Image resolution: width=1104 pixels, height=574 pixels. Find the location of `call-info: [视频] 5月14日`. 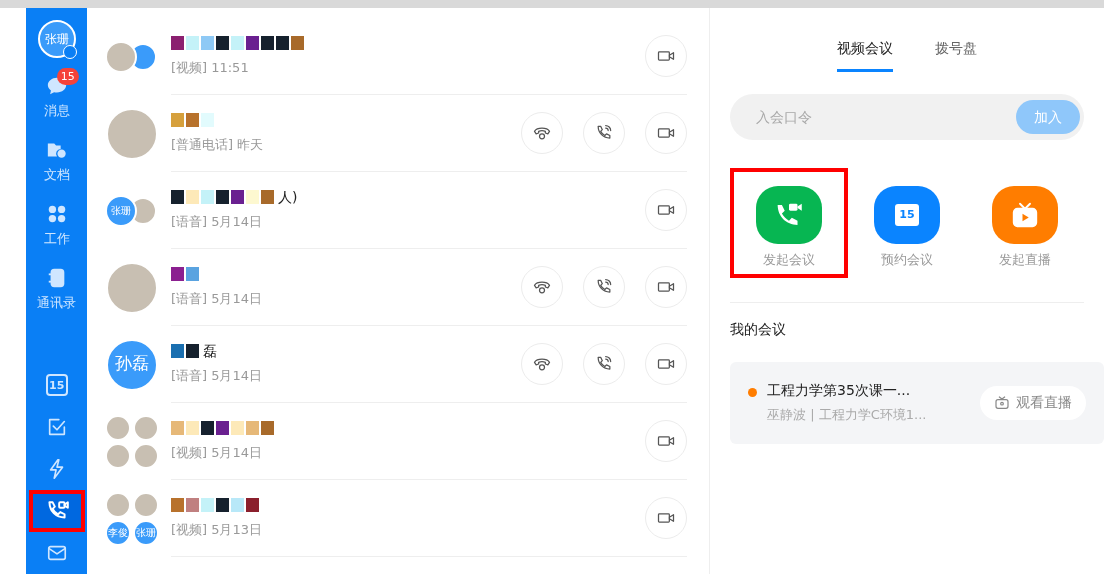

call-info: [视频] 5月14日 is located at coordinates (216, 453).